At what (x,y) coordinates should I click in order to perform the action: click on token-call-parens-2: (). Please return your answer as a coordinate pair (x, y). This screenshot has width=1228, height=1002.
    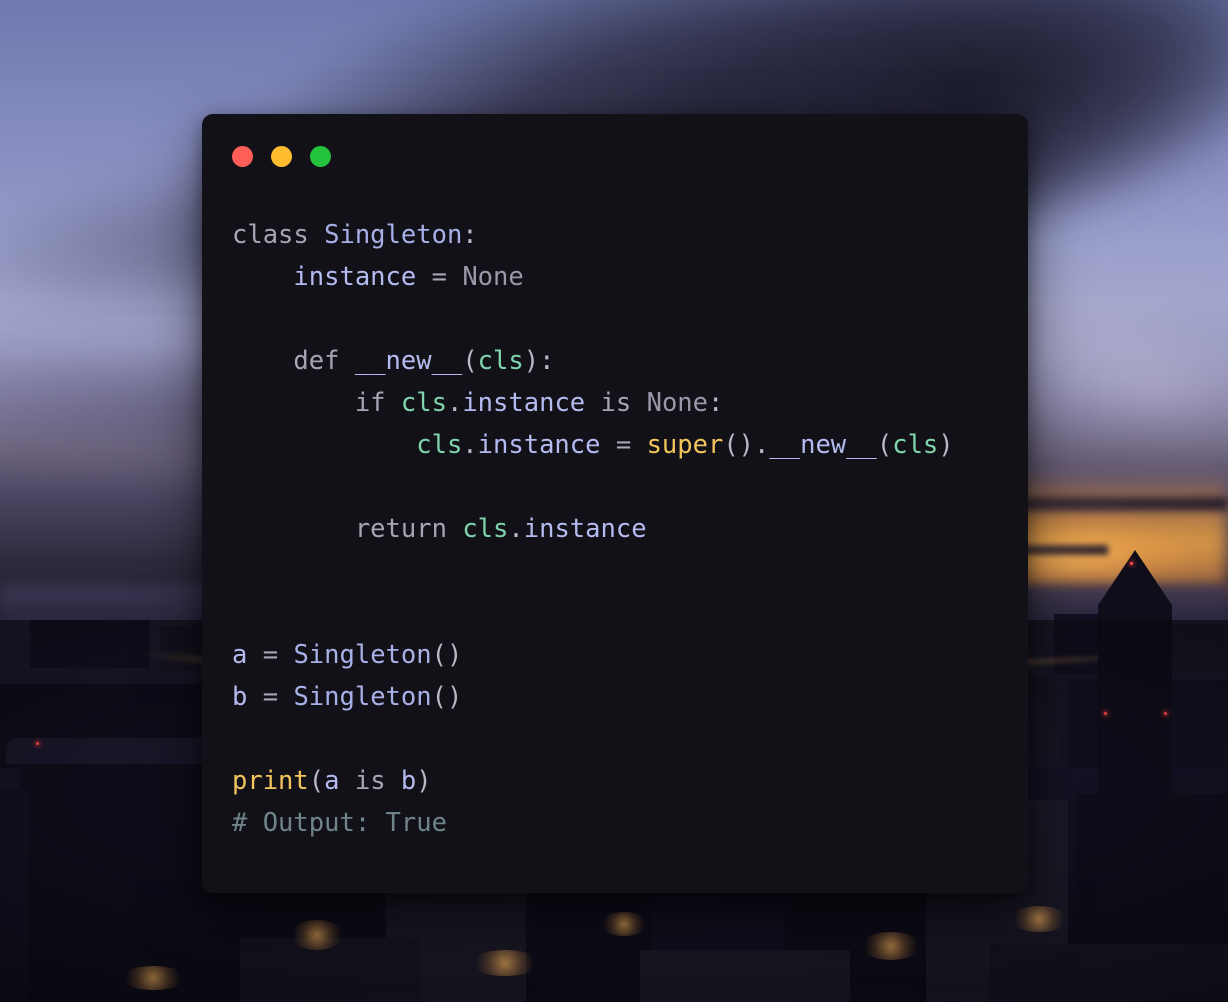
    Looking at the image, I should click on (447, 655).